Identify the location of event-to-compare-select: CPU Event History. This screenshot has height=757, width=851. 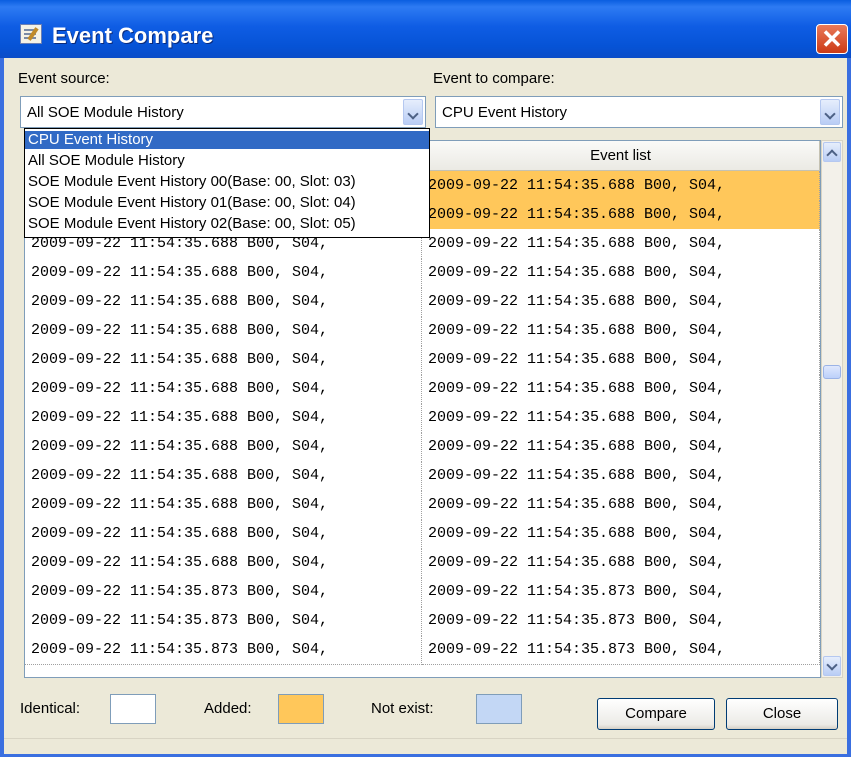
(639, 112).